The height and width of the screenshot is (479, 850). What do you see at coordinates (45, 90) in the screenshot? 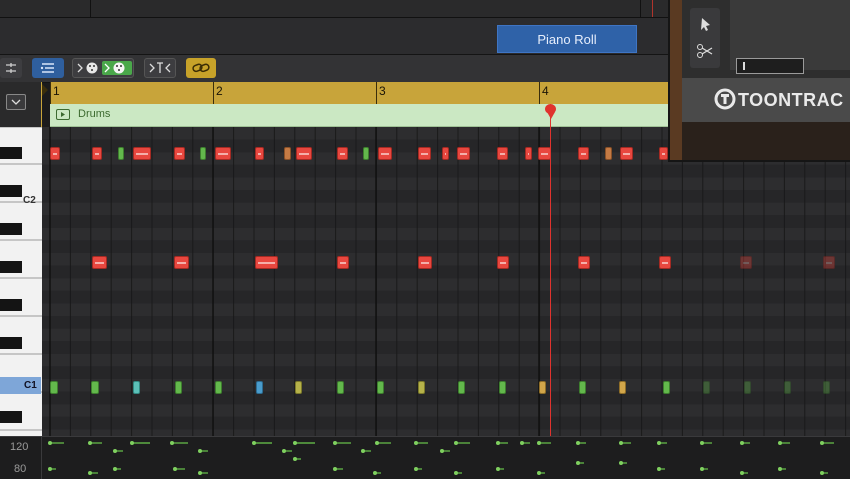
I see `cycle-marker-icon` at bounding box center [45, 90].